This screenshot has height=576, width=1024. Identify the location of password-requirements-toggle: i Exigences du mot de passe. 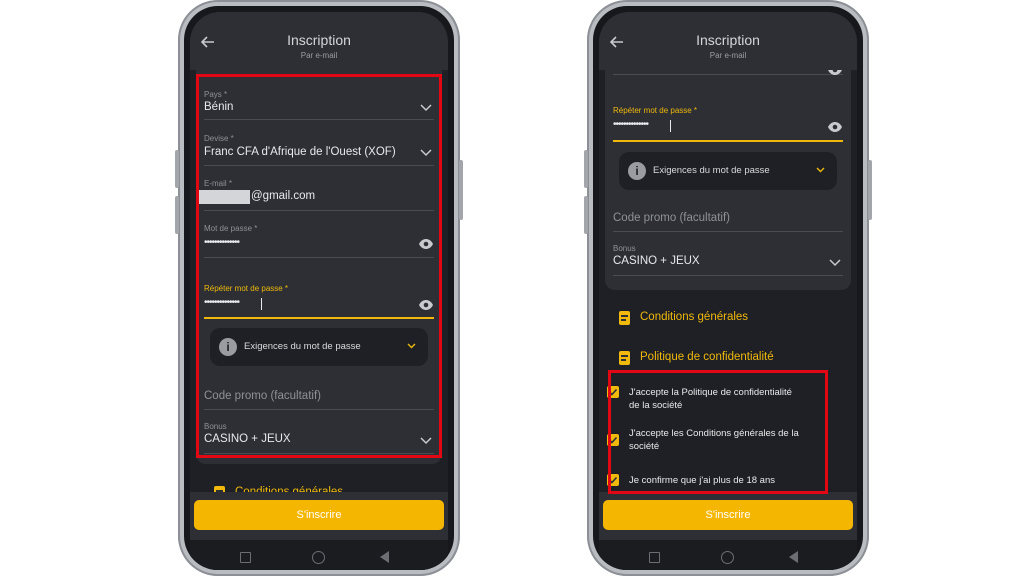
(728, 171).